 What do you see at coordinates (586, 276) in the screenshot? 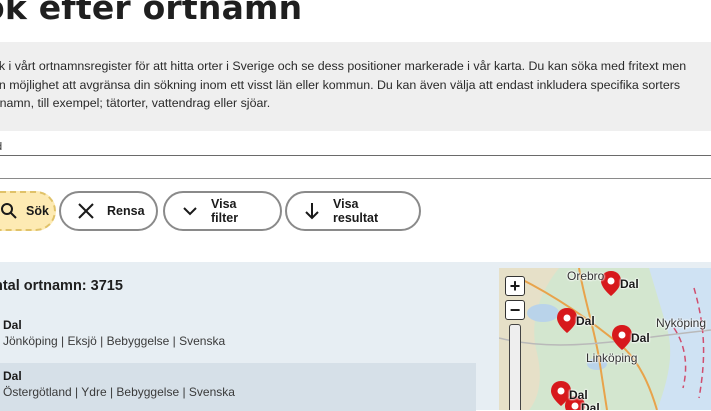
I see `map-label: Orebro` at bounding box center [586, 276].